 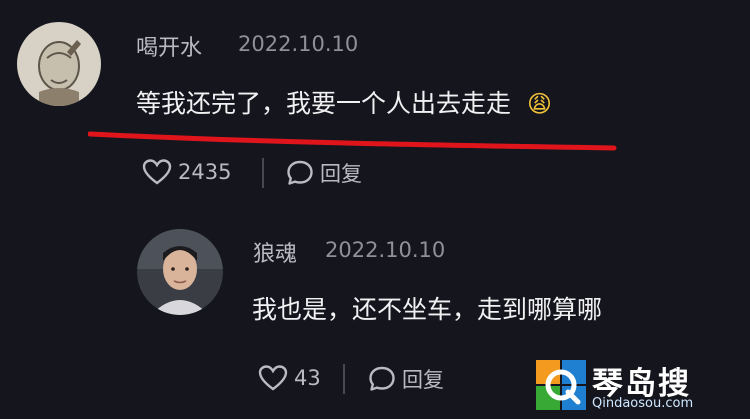 What do you see at coordinates (539, 104) in the screenshot?
I see `emoji-weary-icon: 😩` at bounding box center [539, 104].